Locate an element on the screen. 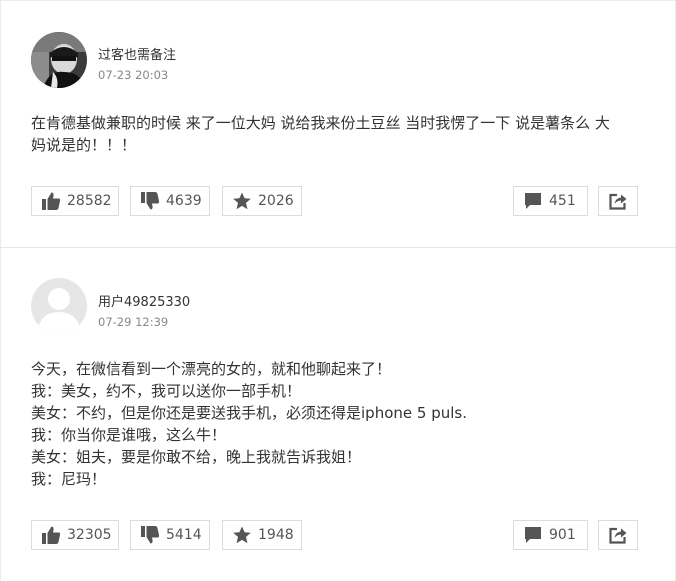 The width and height of the screenshot is (676, 581). like-button: 32305 is located at coordinates (75, 535).